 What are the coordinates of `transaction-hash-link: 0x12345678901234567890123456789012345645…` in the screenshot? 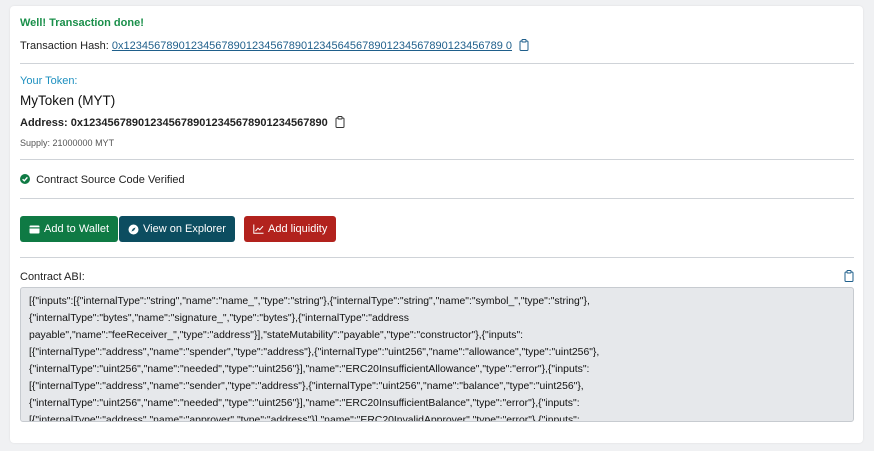 It's located at (312, 46).